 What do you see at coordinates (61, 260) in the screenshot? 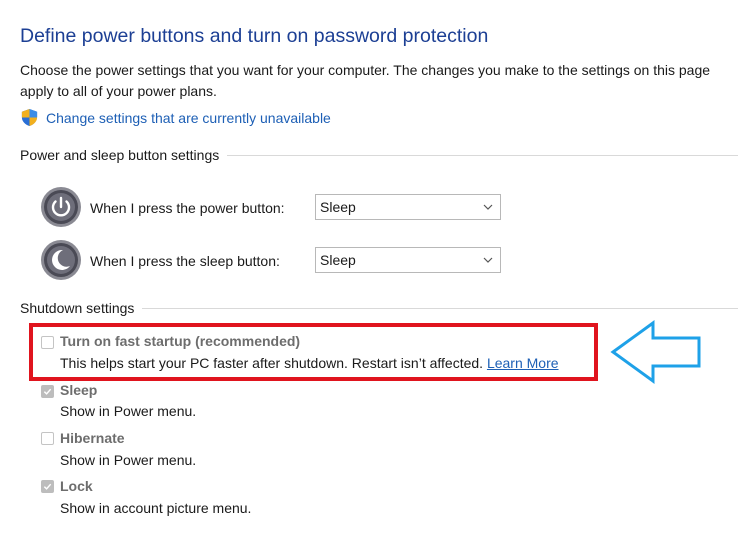
I see `sleep-button-icon` at bounding box center [61, 260].